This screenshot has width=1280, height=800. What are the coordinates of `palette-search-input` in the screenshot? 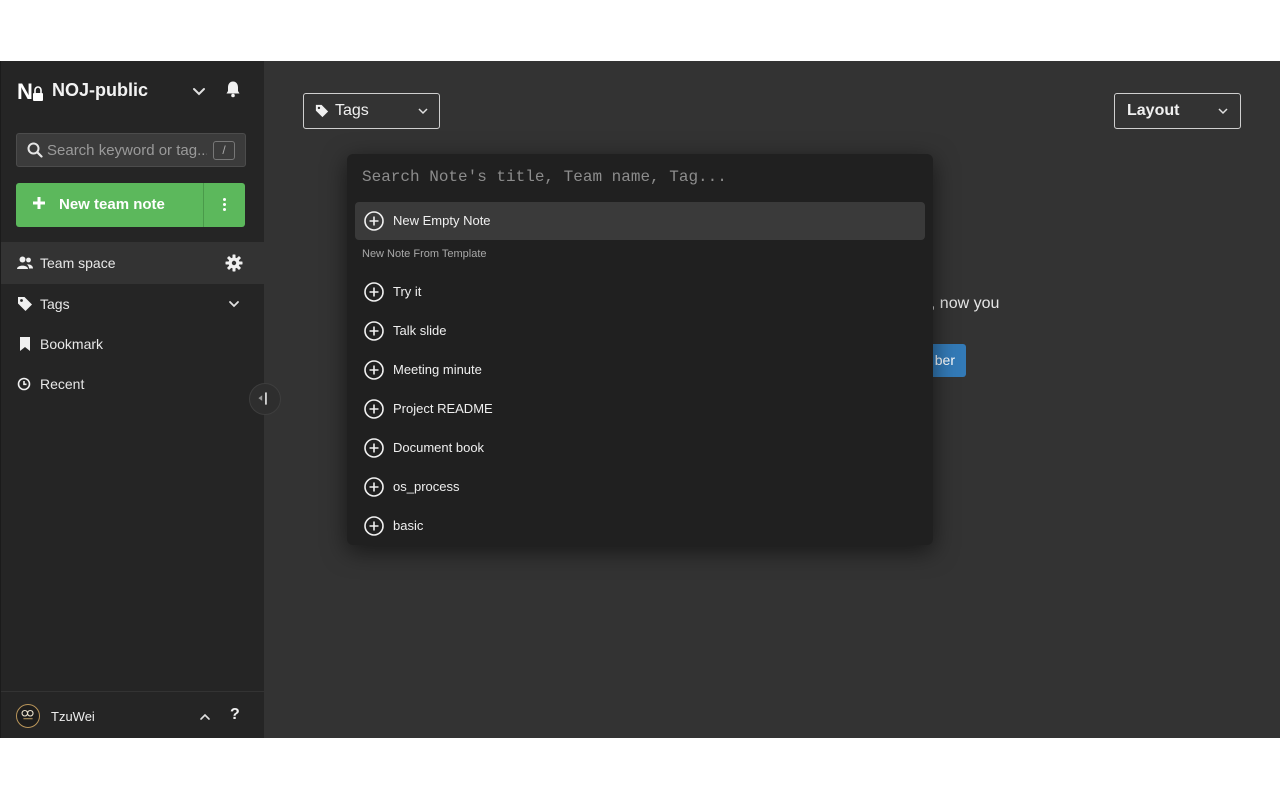 It's located at (640, 177).